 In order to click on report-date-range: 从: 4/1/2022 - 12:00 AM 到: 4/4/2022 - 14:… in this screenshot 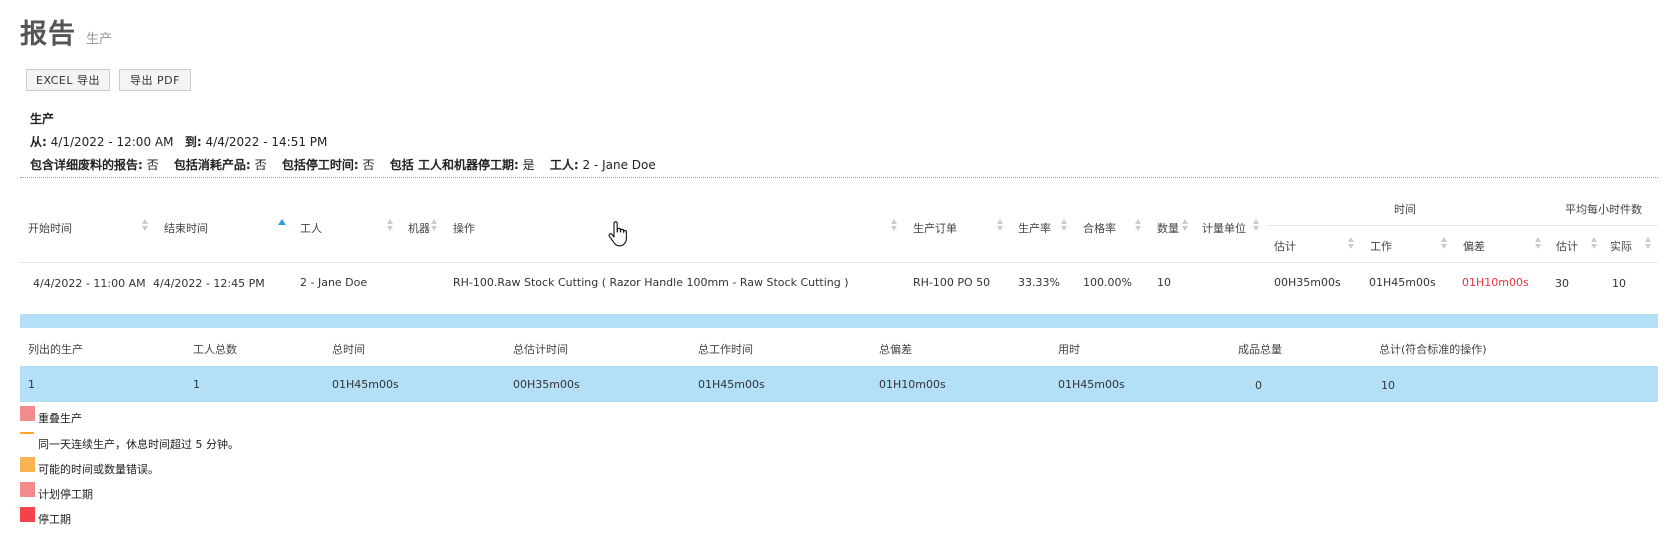, I will do `click(178, 141)`.